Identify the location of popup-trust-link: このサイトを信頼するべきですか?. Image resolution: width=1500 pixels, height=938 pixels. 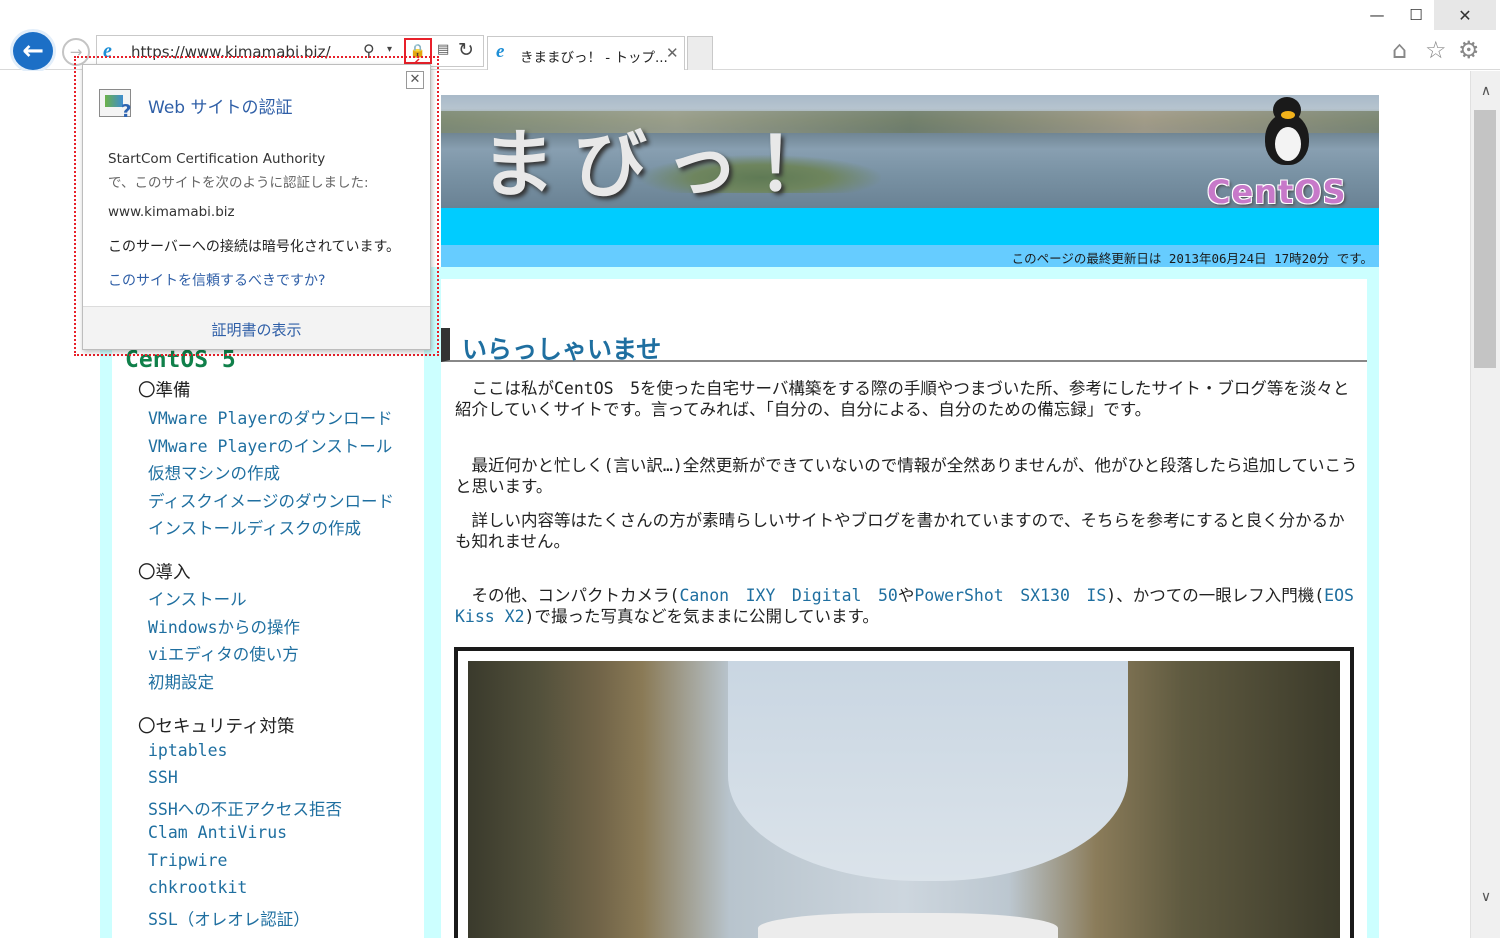
(216, 280).